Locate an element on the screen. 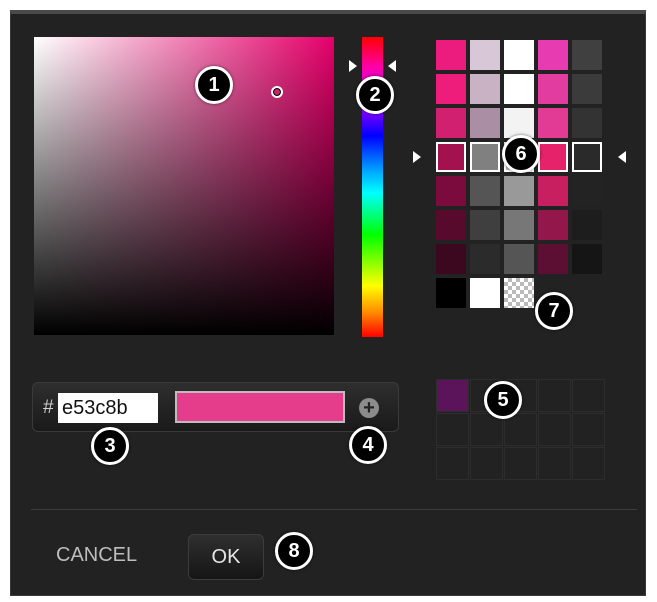 This screenshot has height=602, width=657. hue-pointer-right-icon is located at coordinates (392, 66).